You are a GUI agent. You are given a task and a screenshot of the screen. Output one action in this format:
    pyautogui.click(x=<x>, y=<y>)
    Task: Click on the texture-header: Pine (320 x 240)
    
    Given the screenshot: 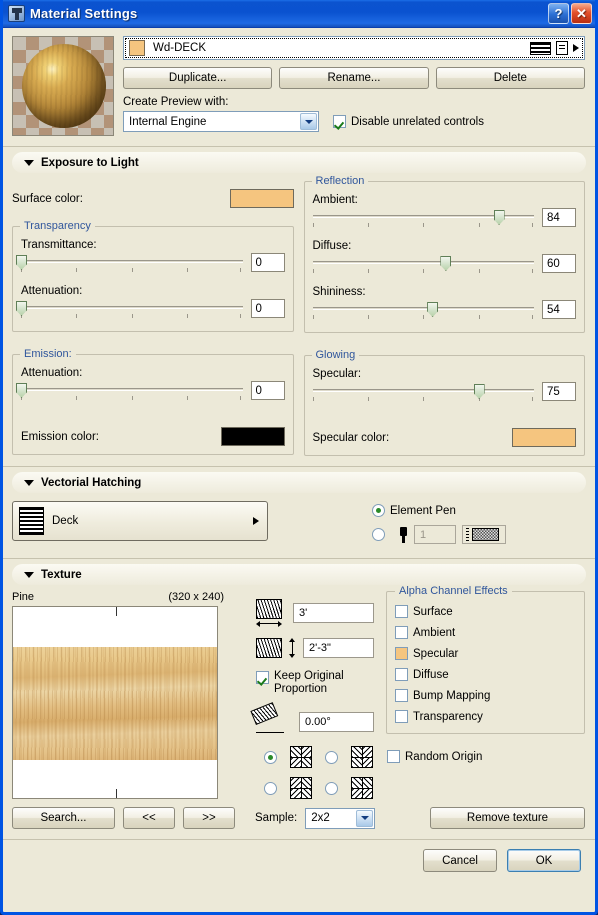 What is the action you would take?
    pyautogui.click(x=118, y=597)
    